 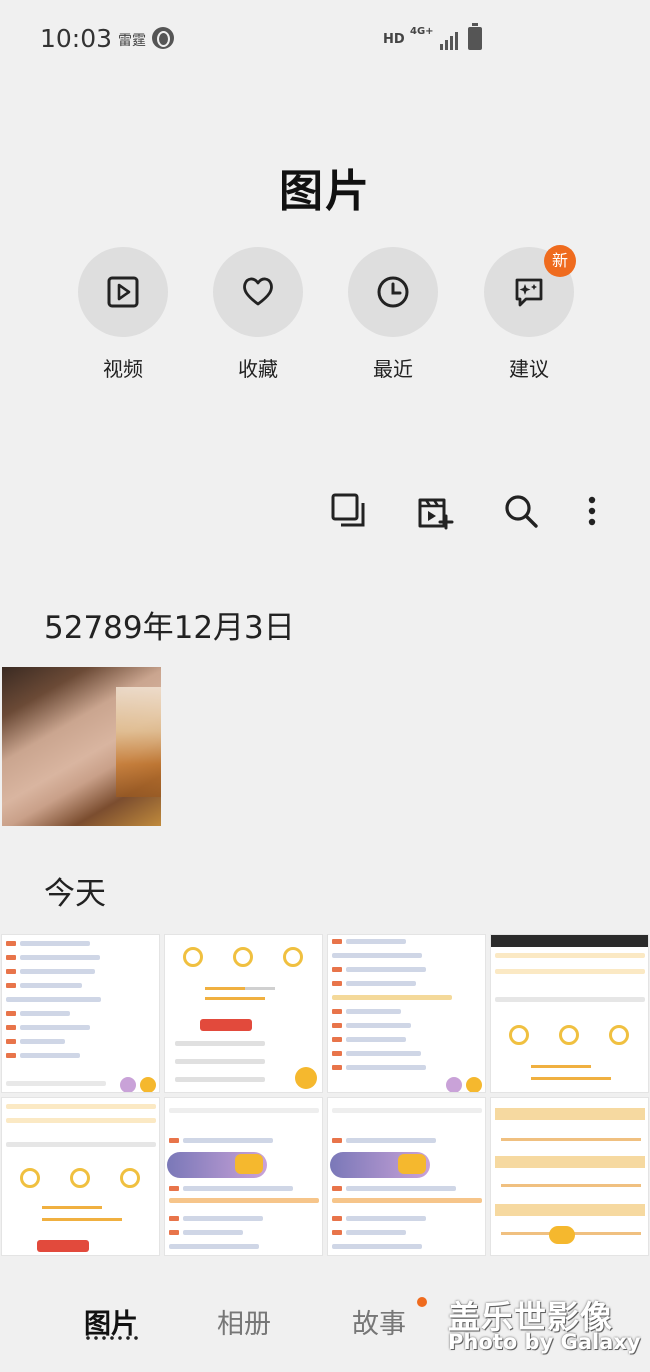 What do you see at coordinates (393, 369) in the screenshot?
I see `quick-action-label: 最近` at bounding box center [393, 369].